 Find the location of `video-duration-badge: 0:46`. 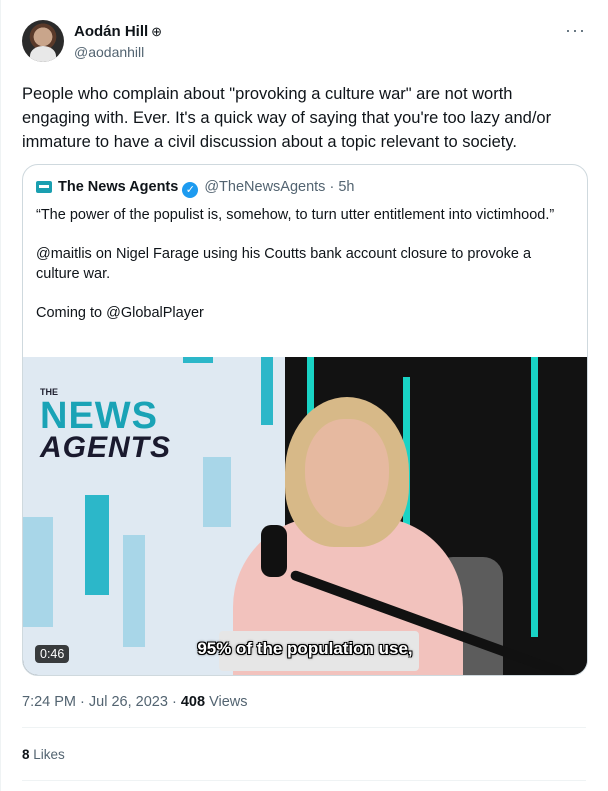

video-duration-badge: 0:46 is located at coordinates (52, 654).